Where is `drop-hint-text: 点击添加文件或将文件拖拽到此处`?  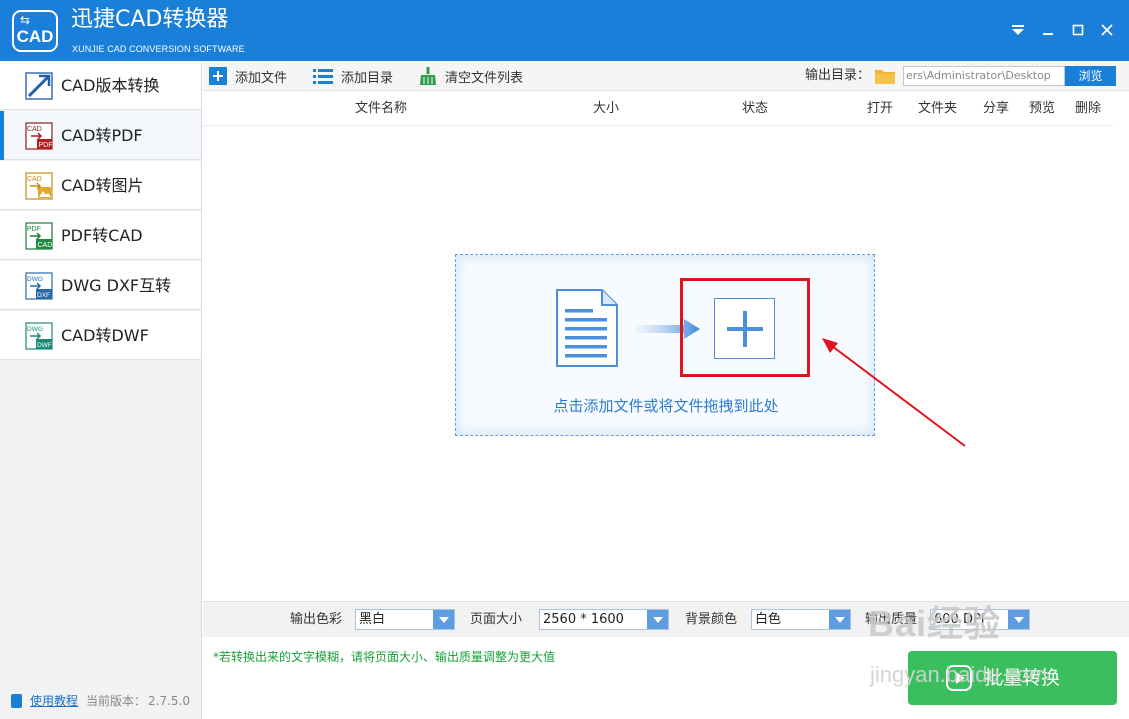
drop-hint-text: 点击添加文件或将文件拖拽到此处 is located at coordinates (666, 406).